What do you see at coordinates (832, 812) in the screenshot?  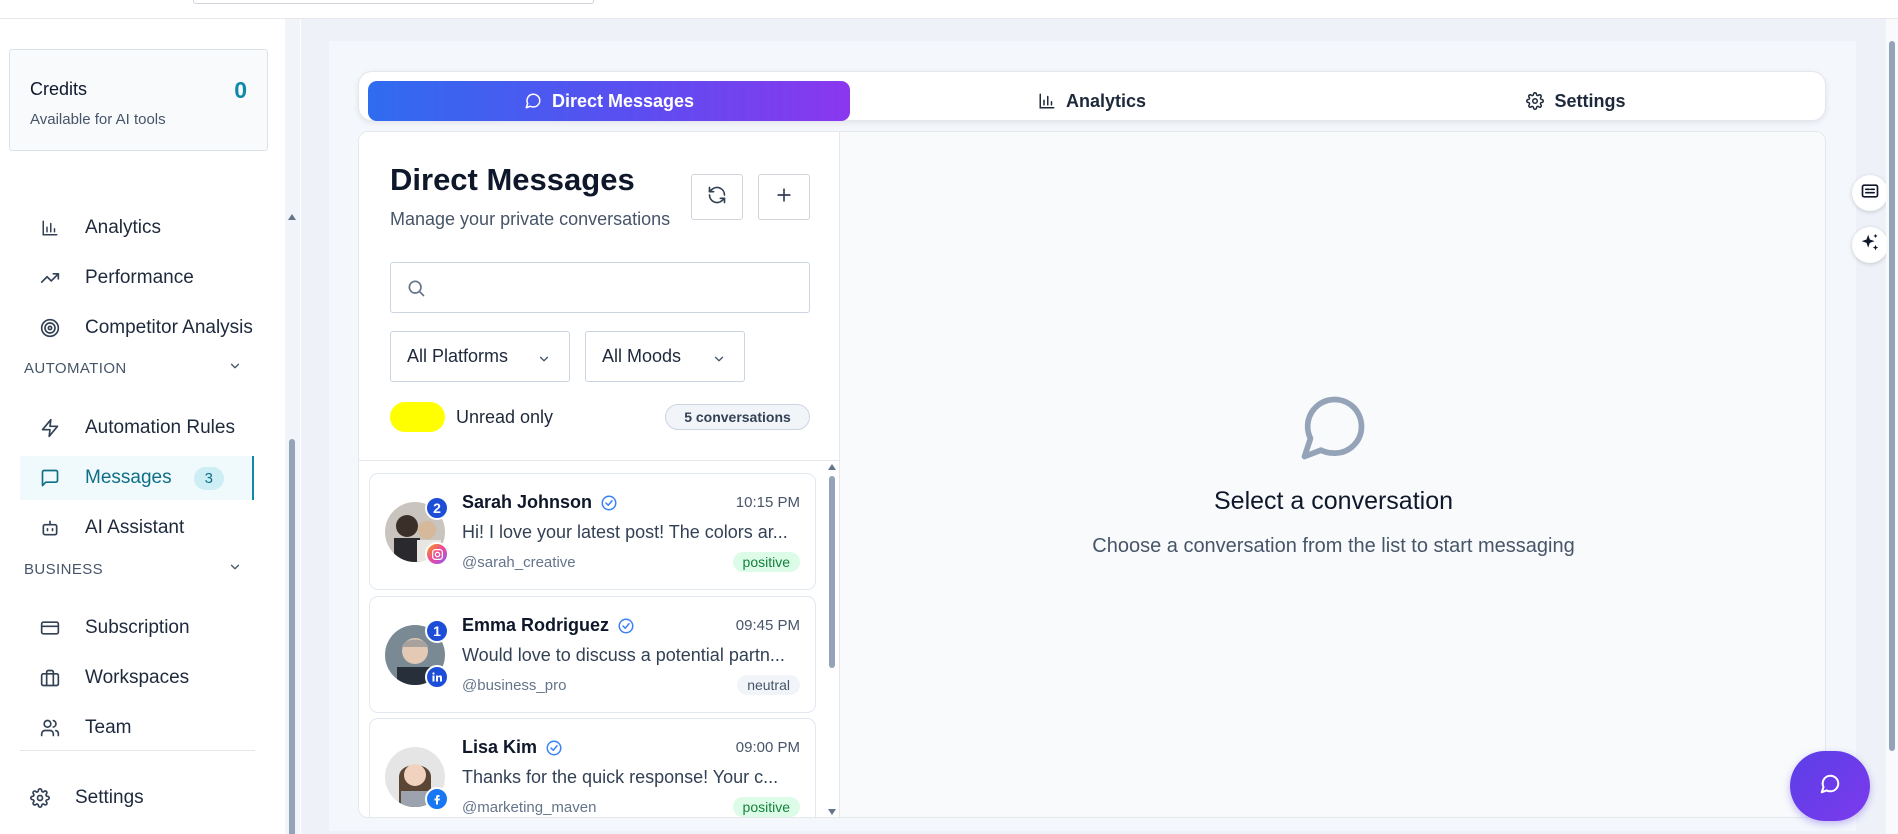 I see `scroll-down-arrow` at bounding box center [832, 812].